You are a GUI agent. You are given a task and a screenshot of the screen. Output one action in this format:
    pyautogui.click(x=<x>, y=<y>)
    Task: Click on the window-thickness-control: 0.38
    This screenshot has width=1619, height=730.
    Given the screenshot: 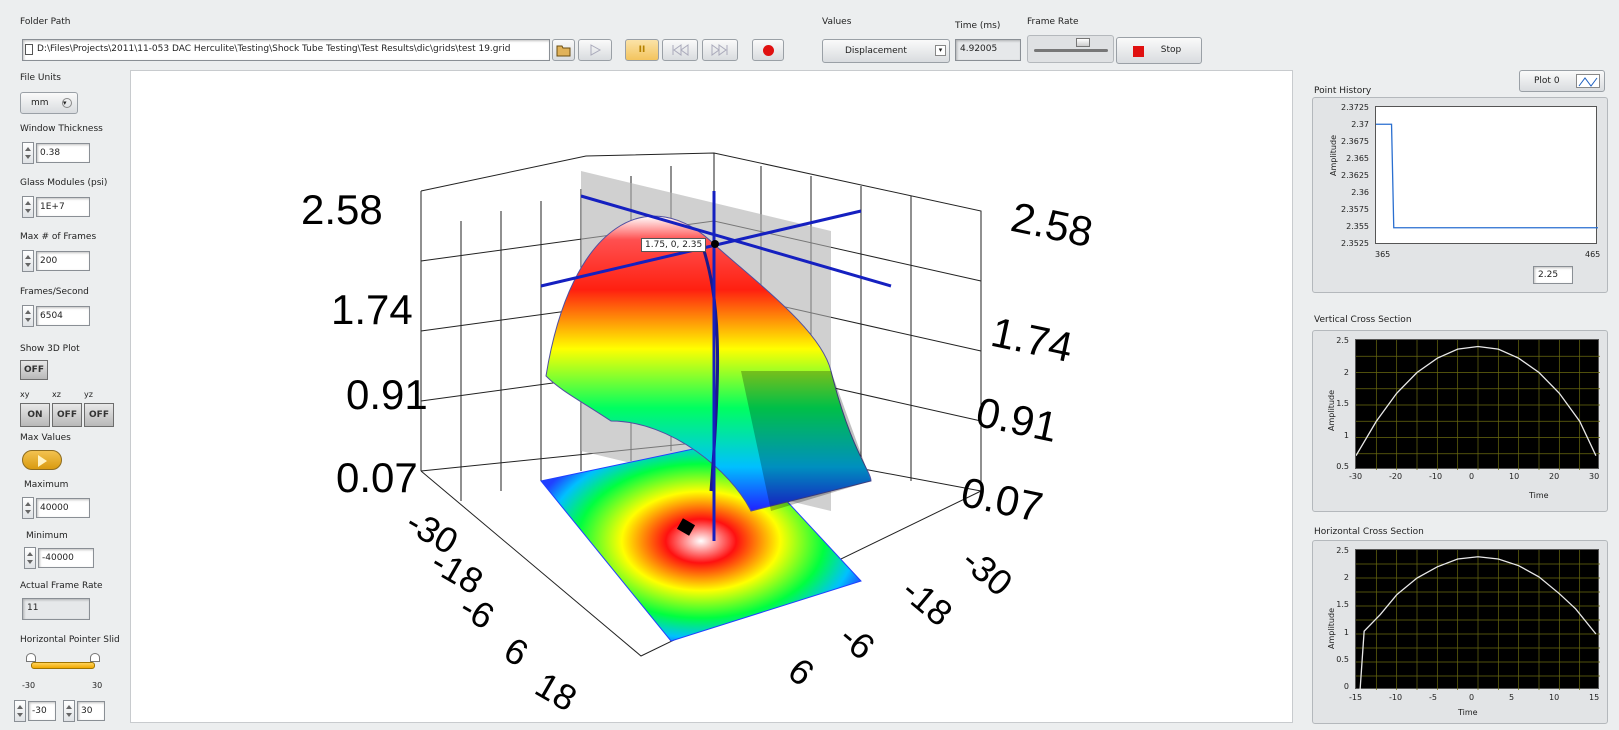 What is the action you would take?
    pyautogui.click(x=57, y=153)
    